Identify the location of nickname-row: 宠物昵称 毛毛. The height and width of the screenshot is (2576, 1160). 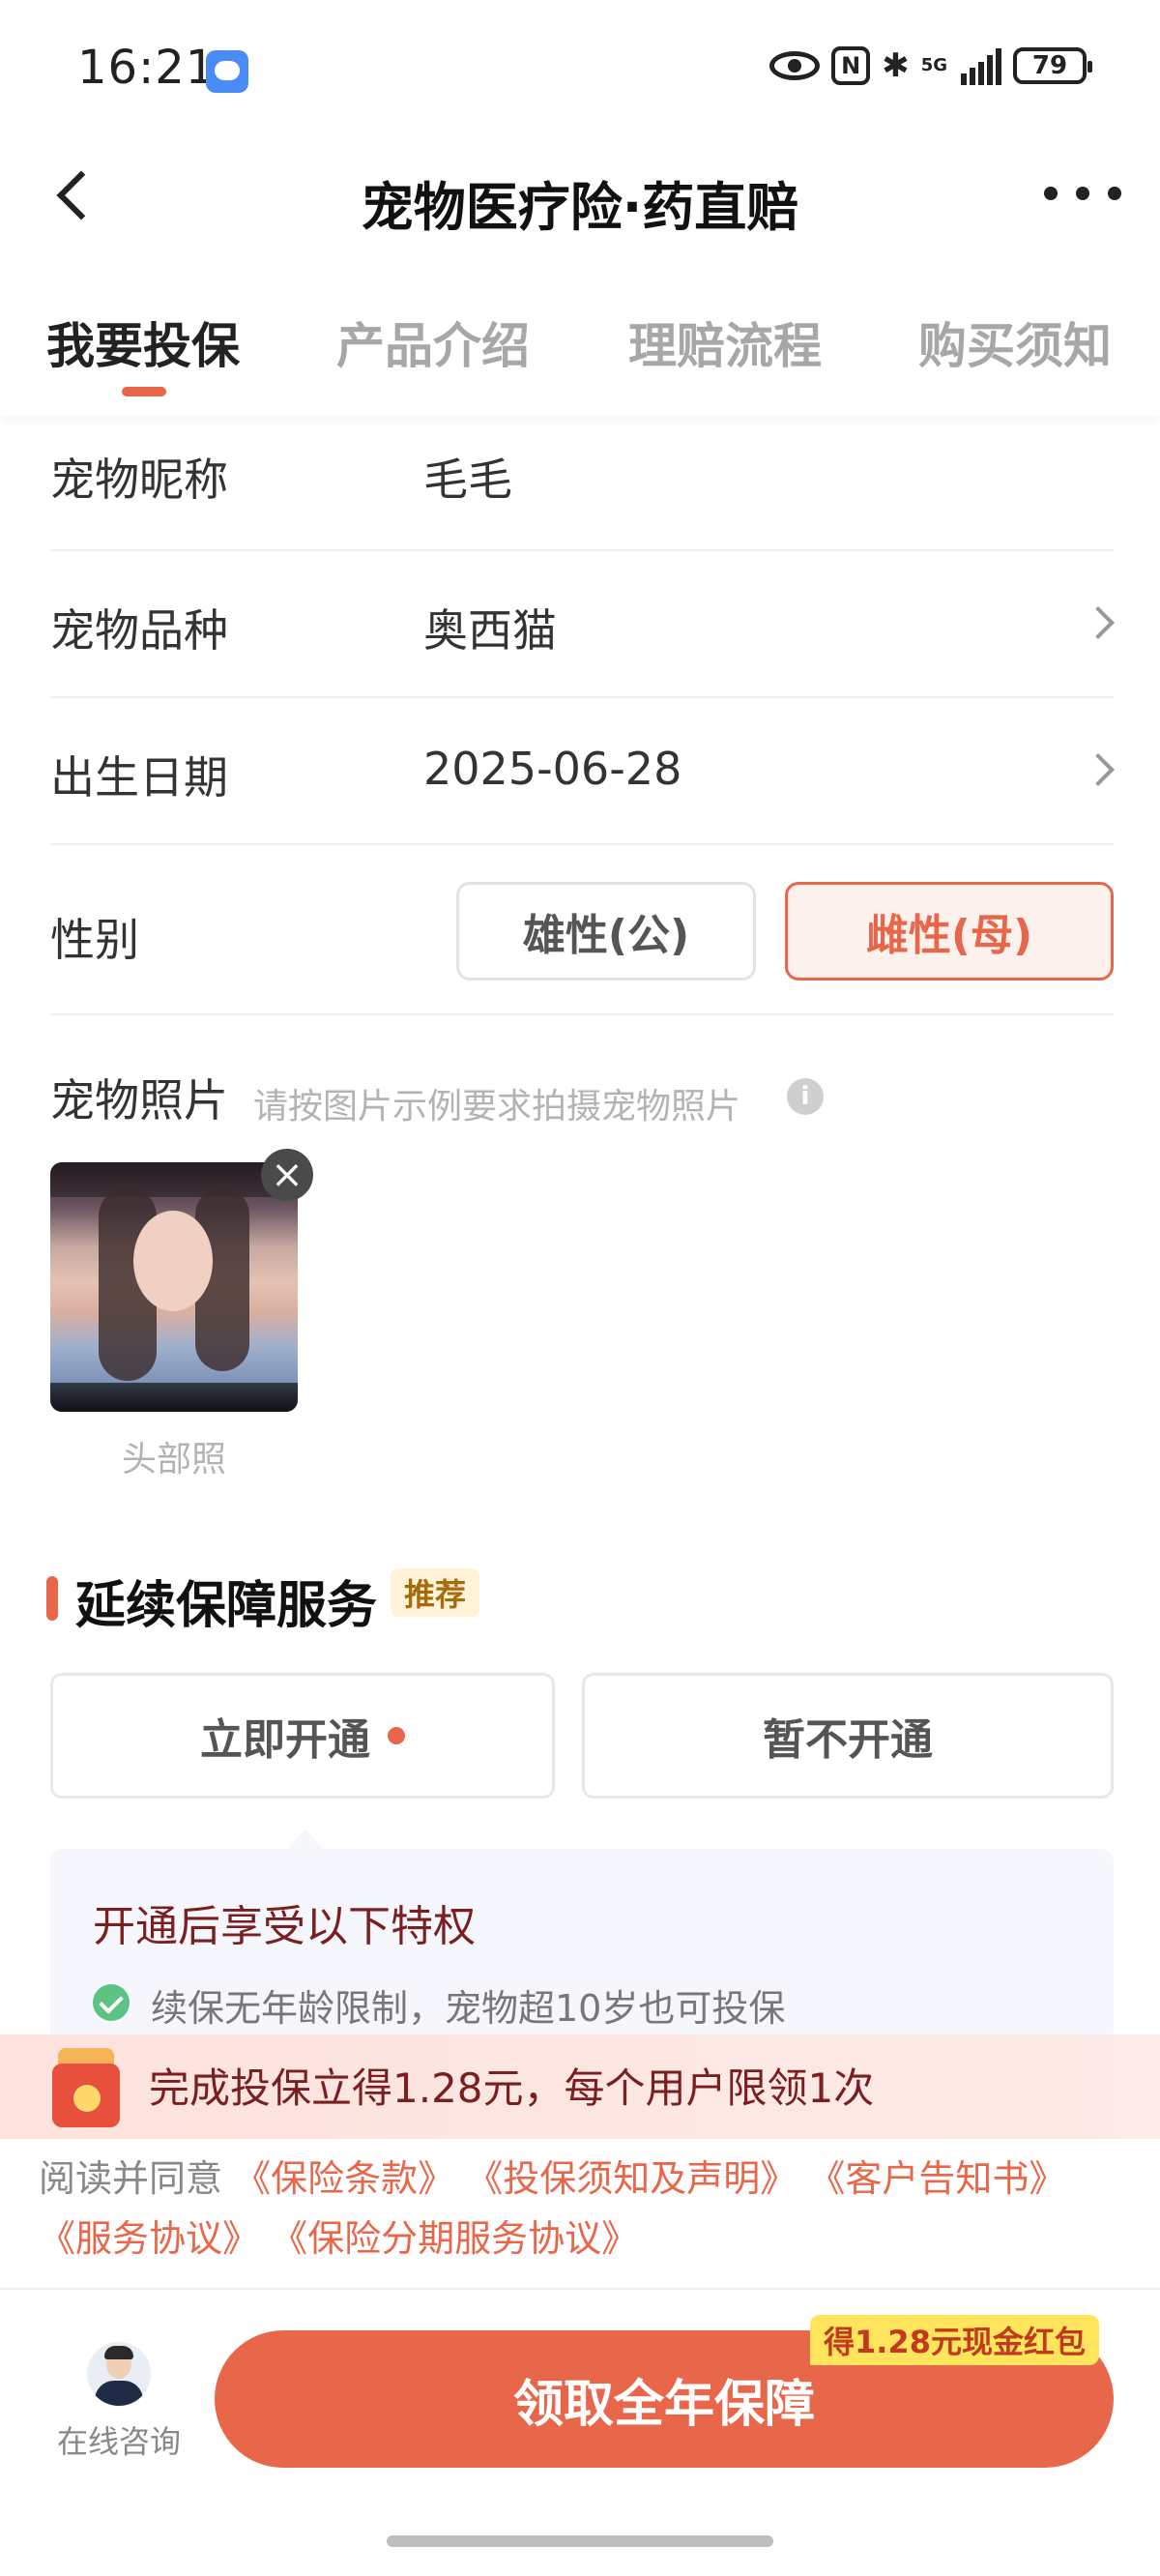
(582, 483).